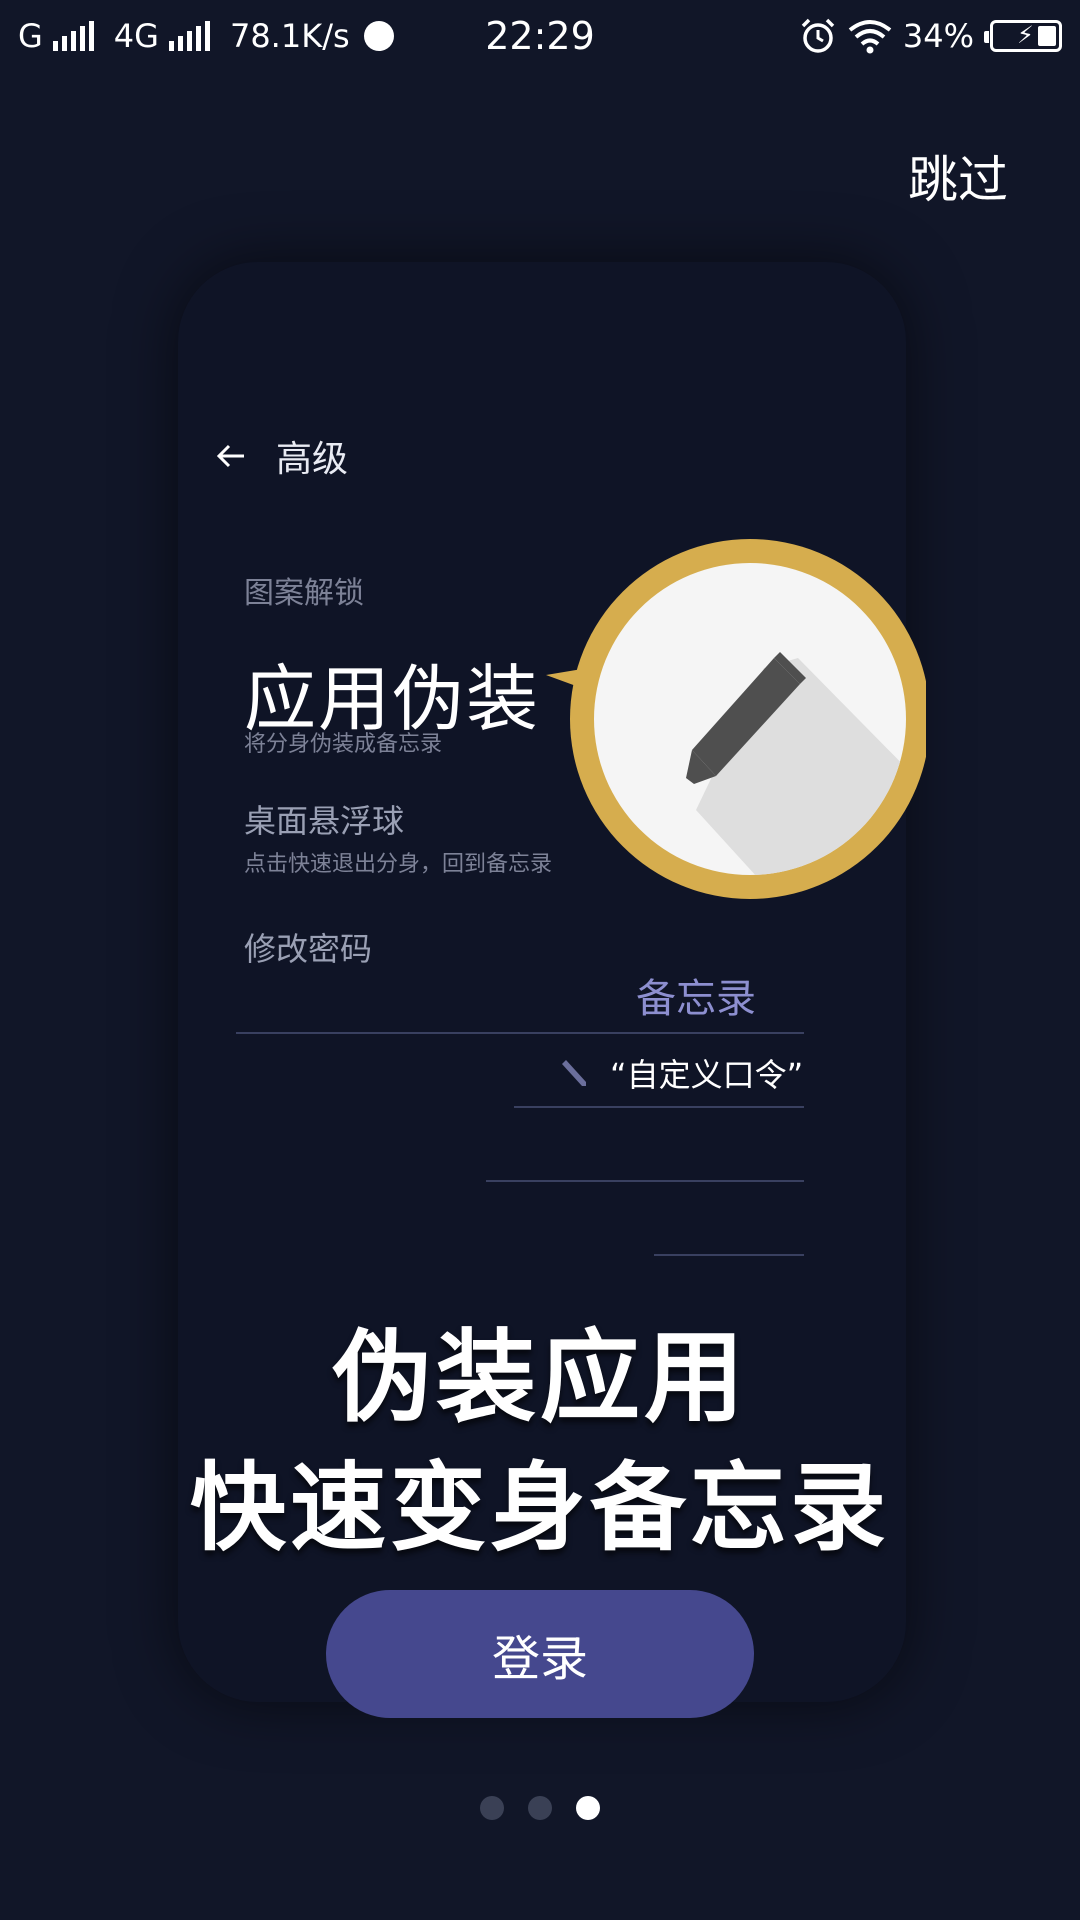 This screenshot has height=1920, width=1080. Describe the element at coordinates (818, 35) in the screenshot. I see `alarm-icon` at that location.